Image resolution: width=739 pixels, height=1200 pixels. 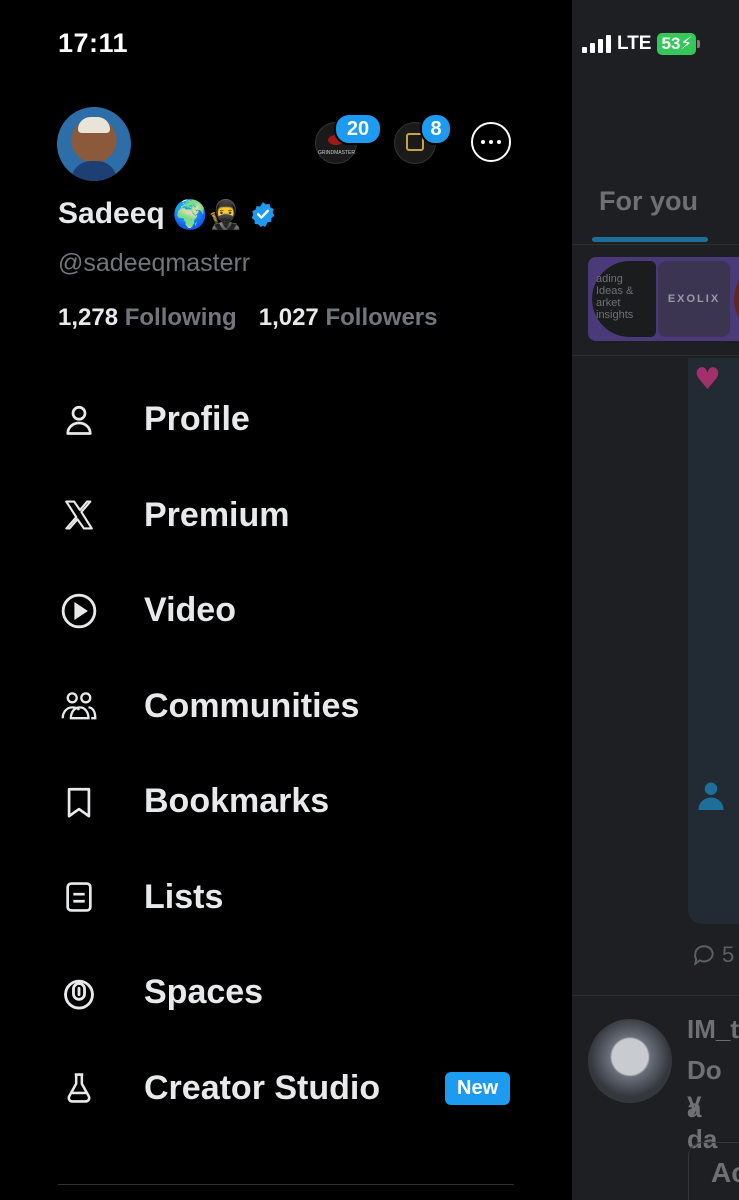 I want to click on grindmaster-logo-text: GRINDMASTER, so click(x=336, y=153).